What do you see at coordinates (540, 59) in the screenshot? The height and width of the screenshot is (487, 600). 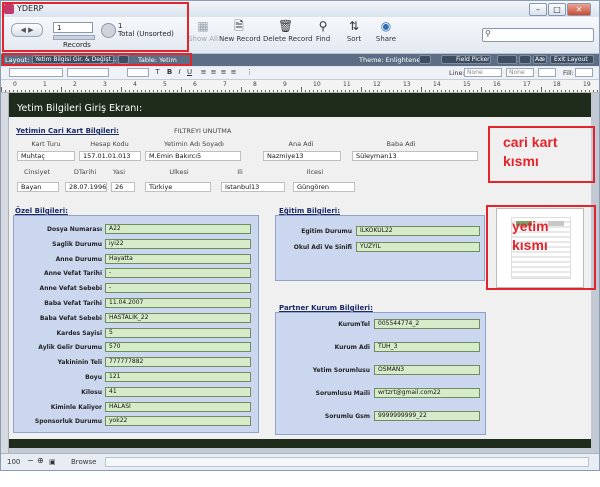 I see `aa-button: Aæ` at bounding box center [540, 59].